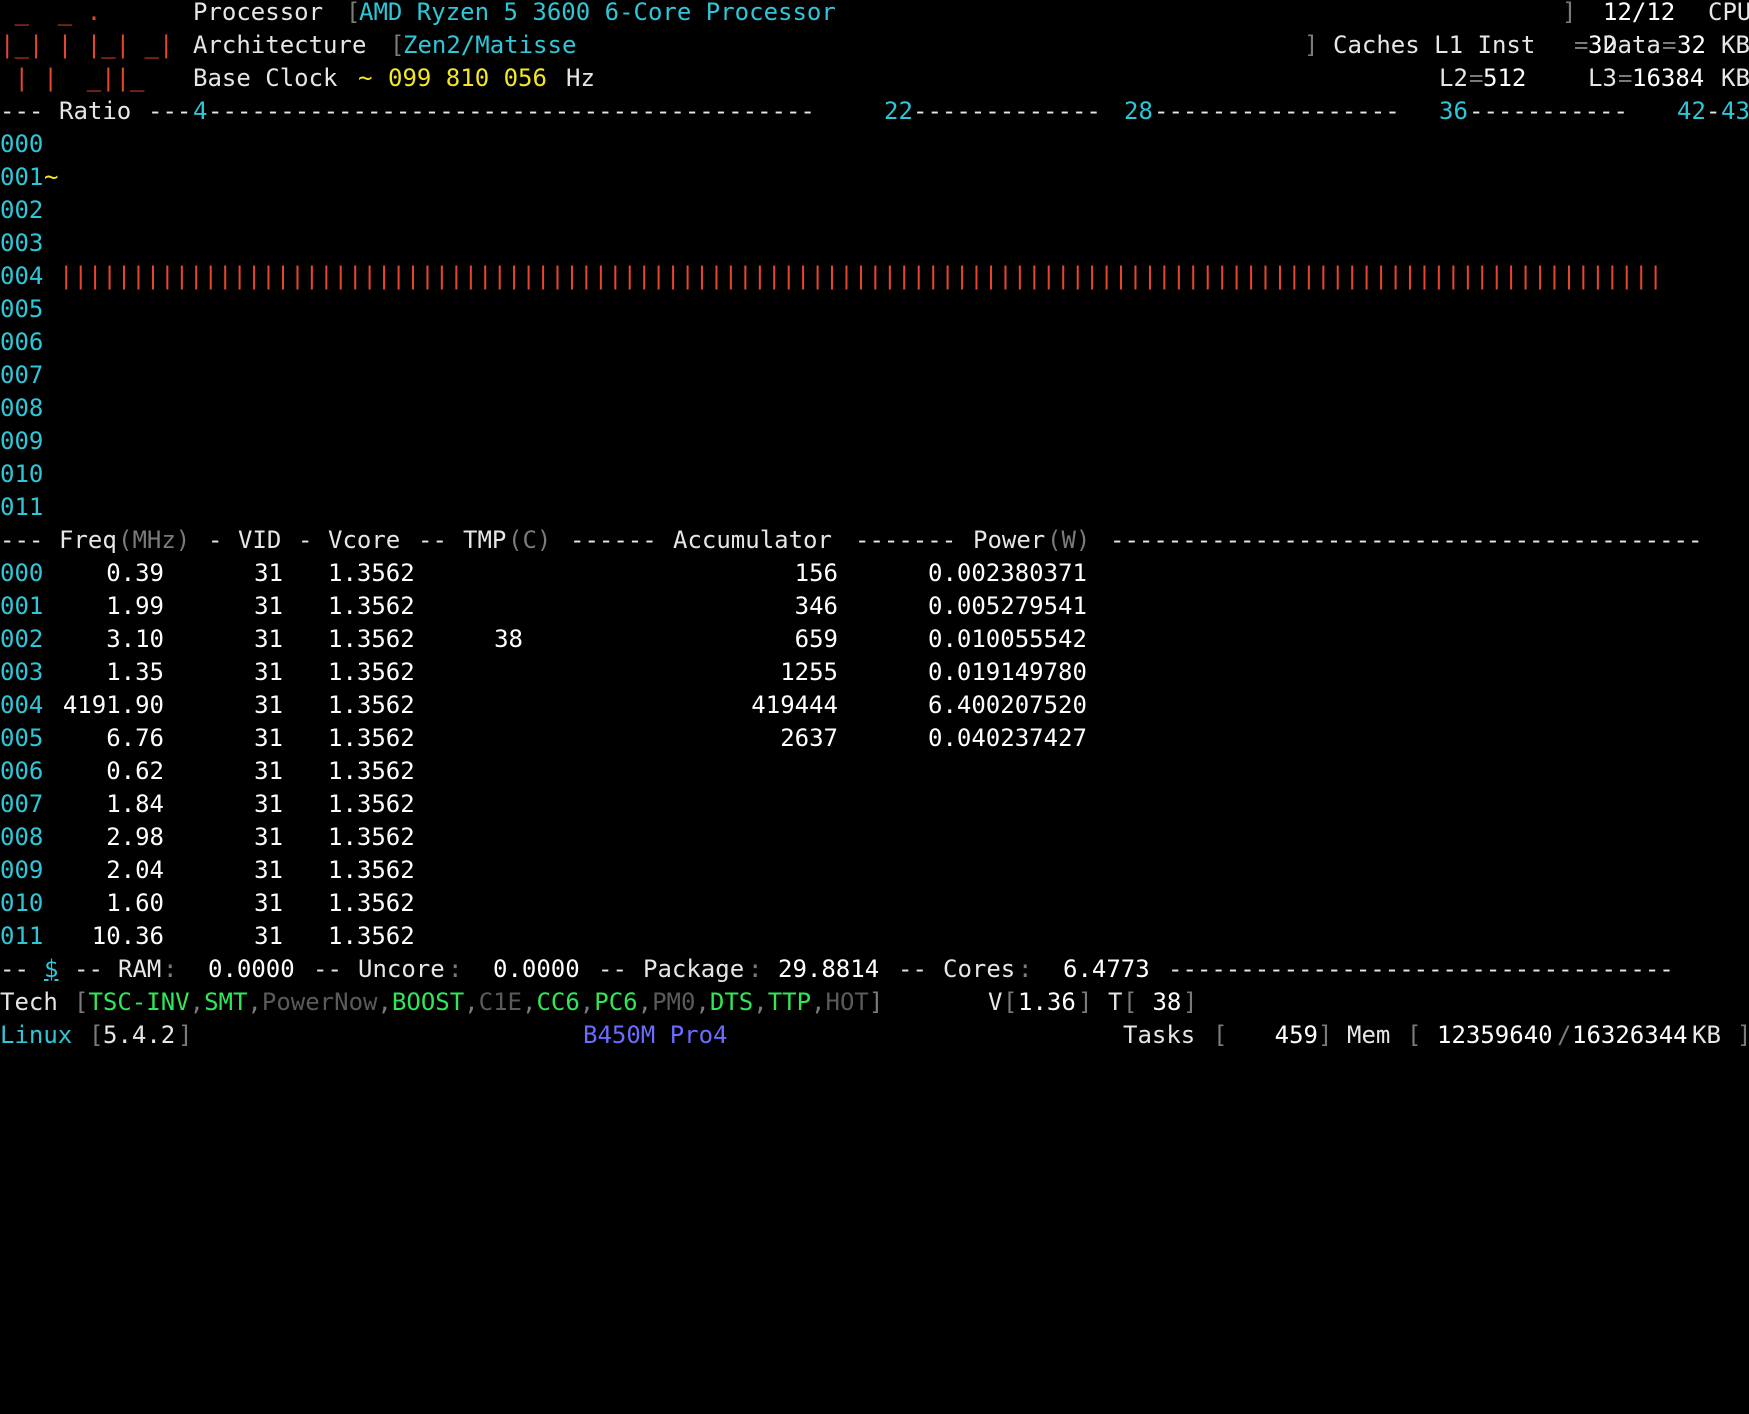  Describe the element at coordinates (874, 507) in the screenshot. I see `ratio-row: 011` at that location.